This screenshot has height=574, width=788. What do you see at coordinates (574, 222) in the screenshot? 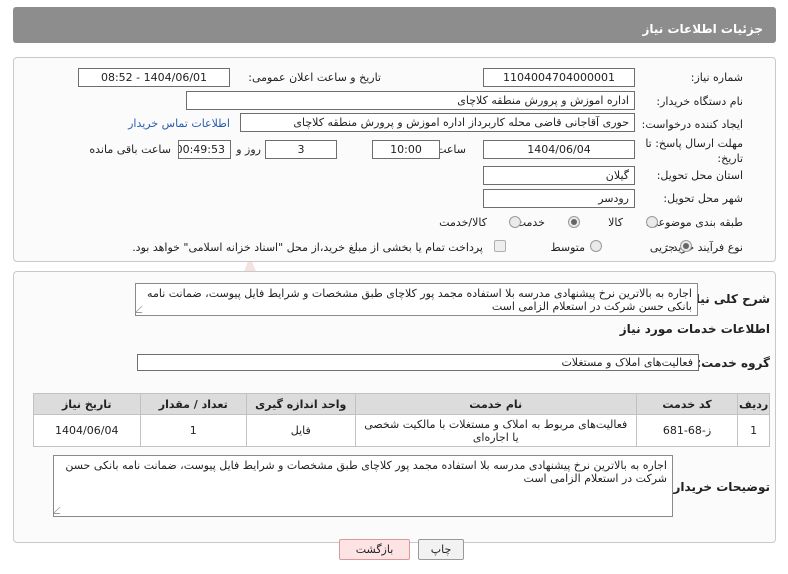
I see `category-radio-service` at bounding box center [574, 222].